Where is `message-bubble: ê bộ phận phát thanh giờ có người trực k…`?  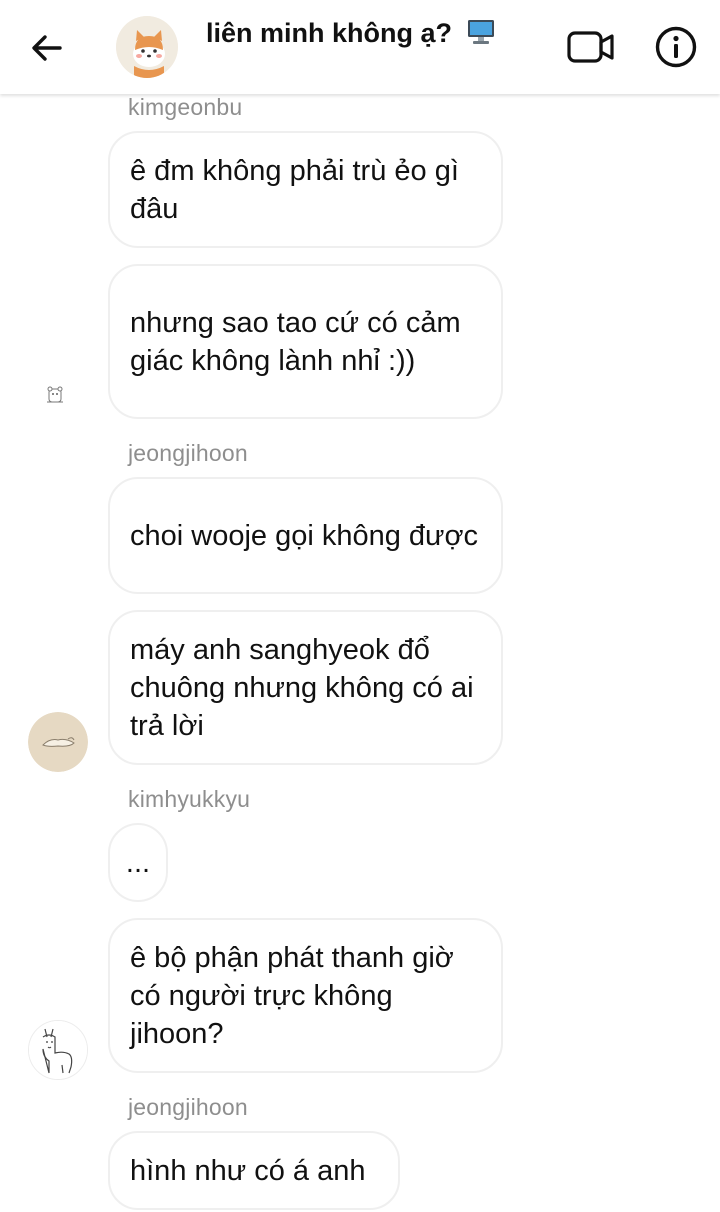 message-bubble: ê bộ phận phát thanh giờ có người trực k… is located at coordinates (305, 995).